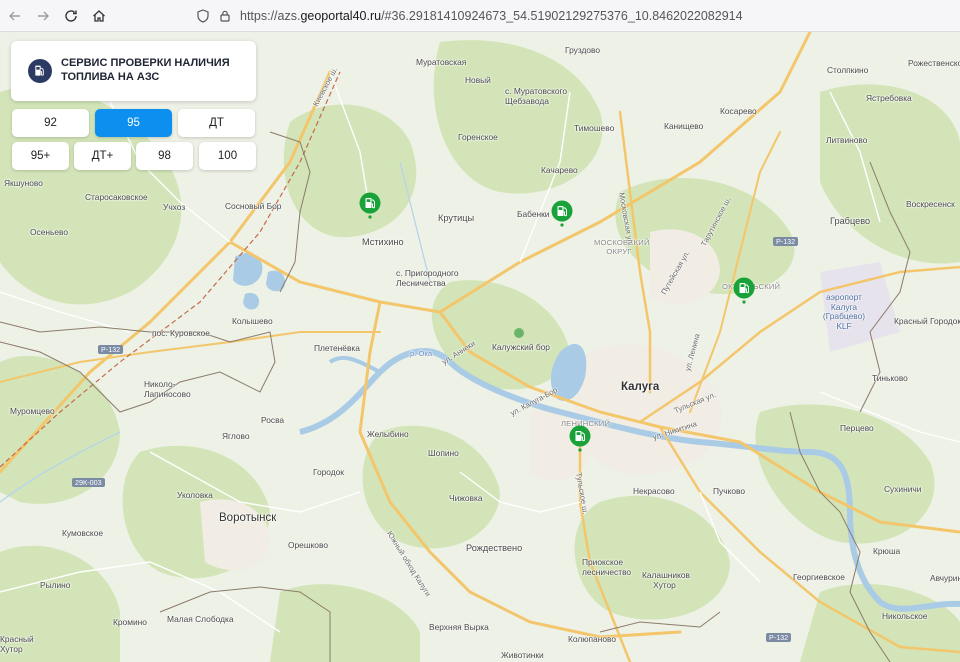  I want to click on park-icon, so click(519, 333).